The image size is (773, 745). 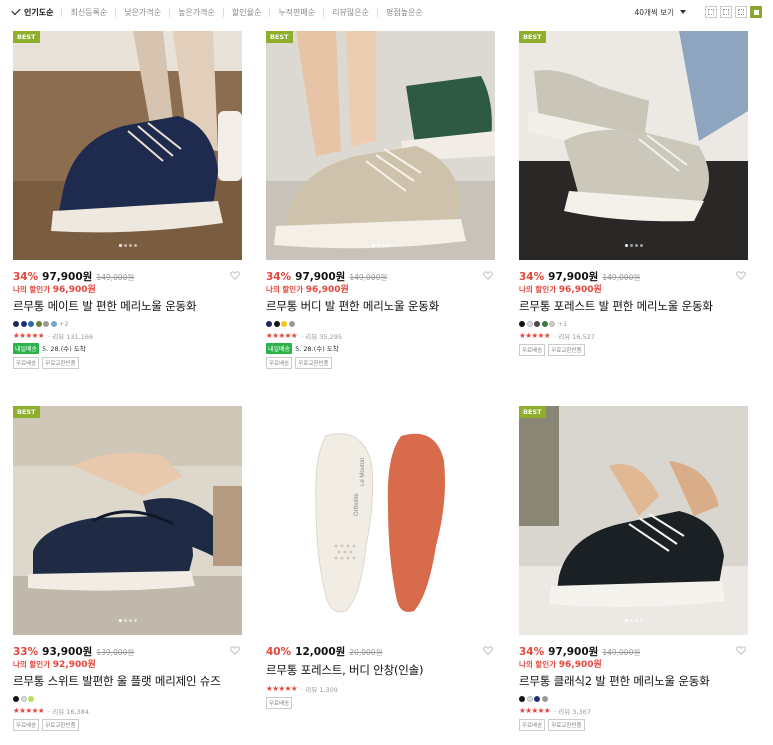 What do you see at coordinates (127, 276) in the screenshot?
I see `price-row: 34% 97,900원 149,000원` at bounding box center [127, 276].